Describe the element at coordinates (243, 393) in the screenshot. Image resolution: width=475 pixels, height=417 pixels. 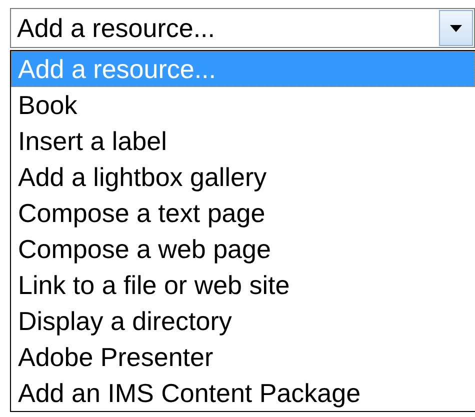
I see `dropdown-option: Add an IMS Content Package` at that location.